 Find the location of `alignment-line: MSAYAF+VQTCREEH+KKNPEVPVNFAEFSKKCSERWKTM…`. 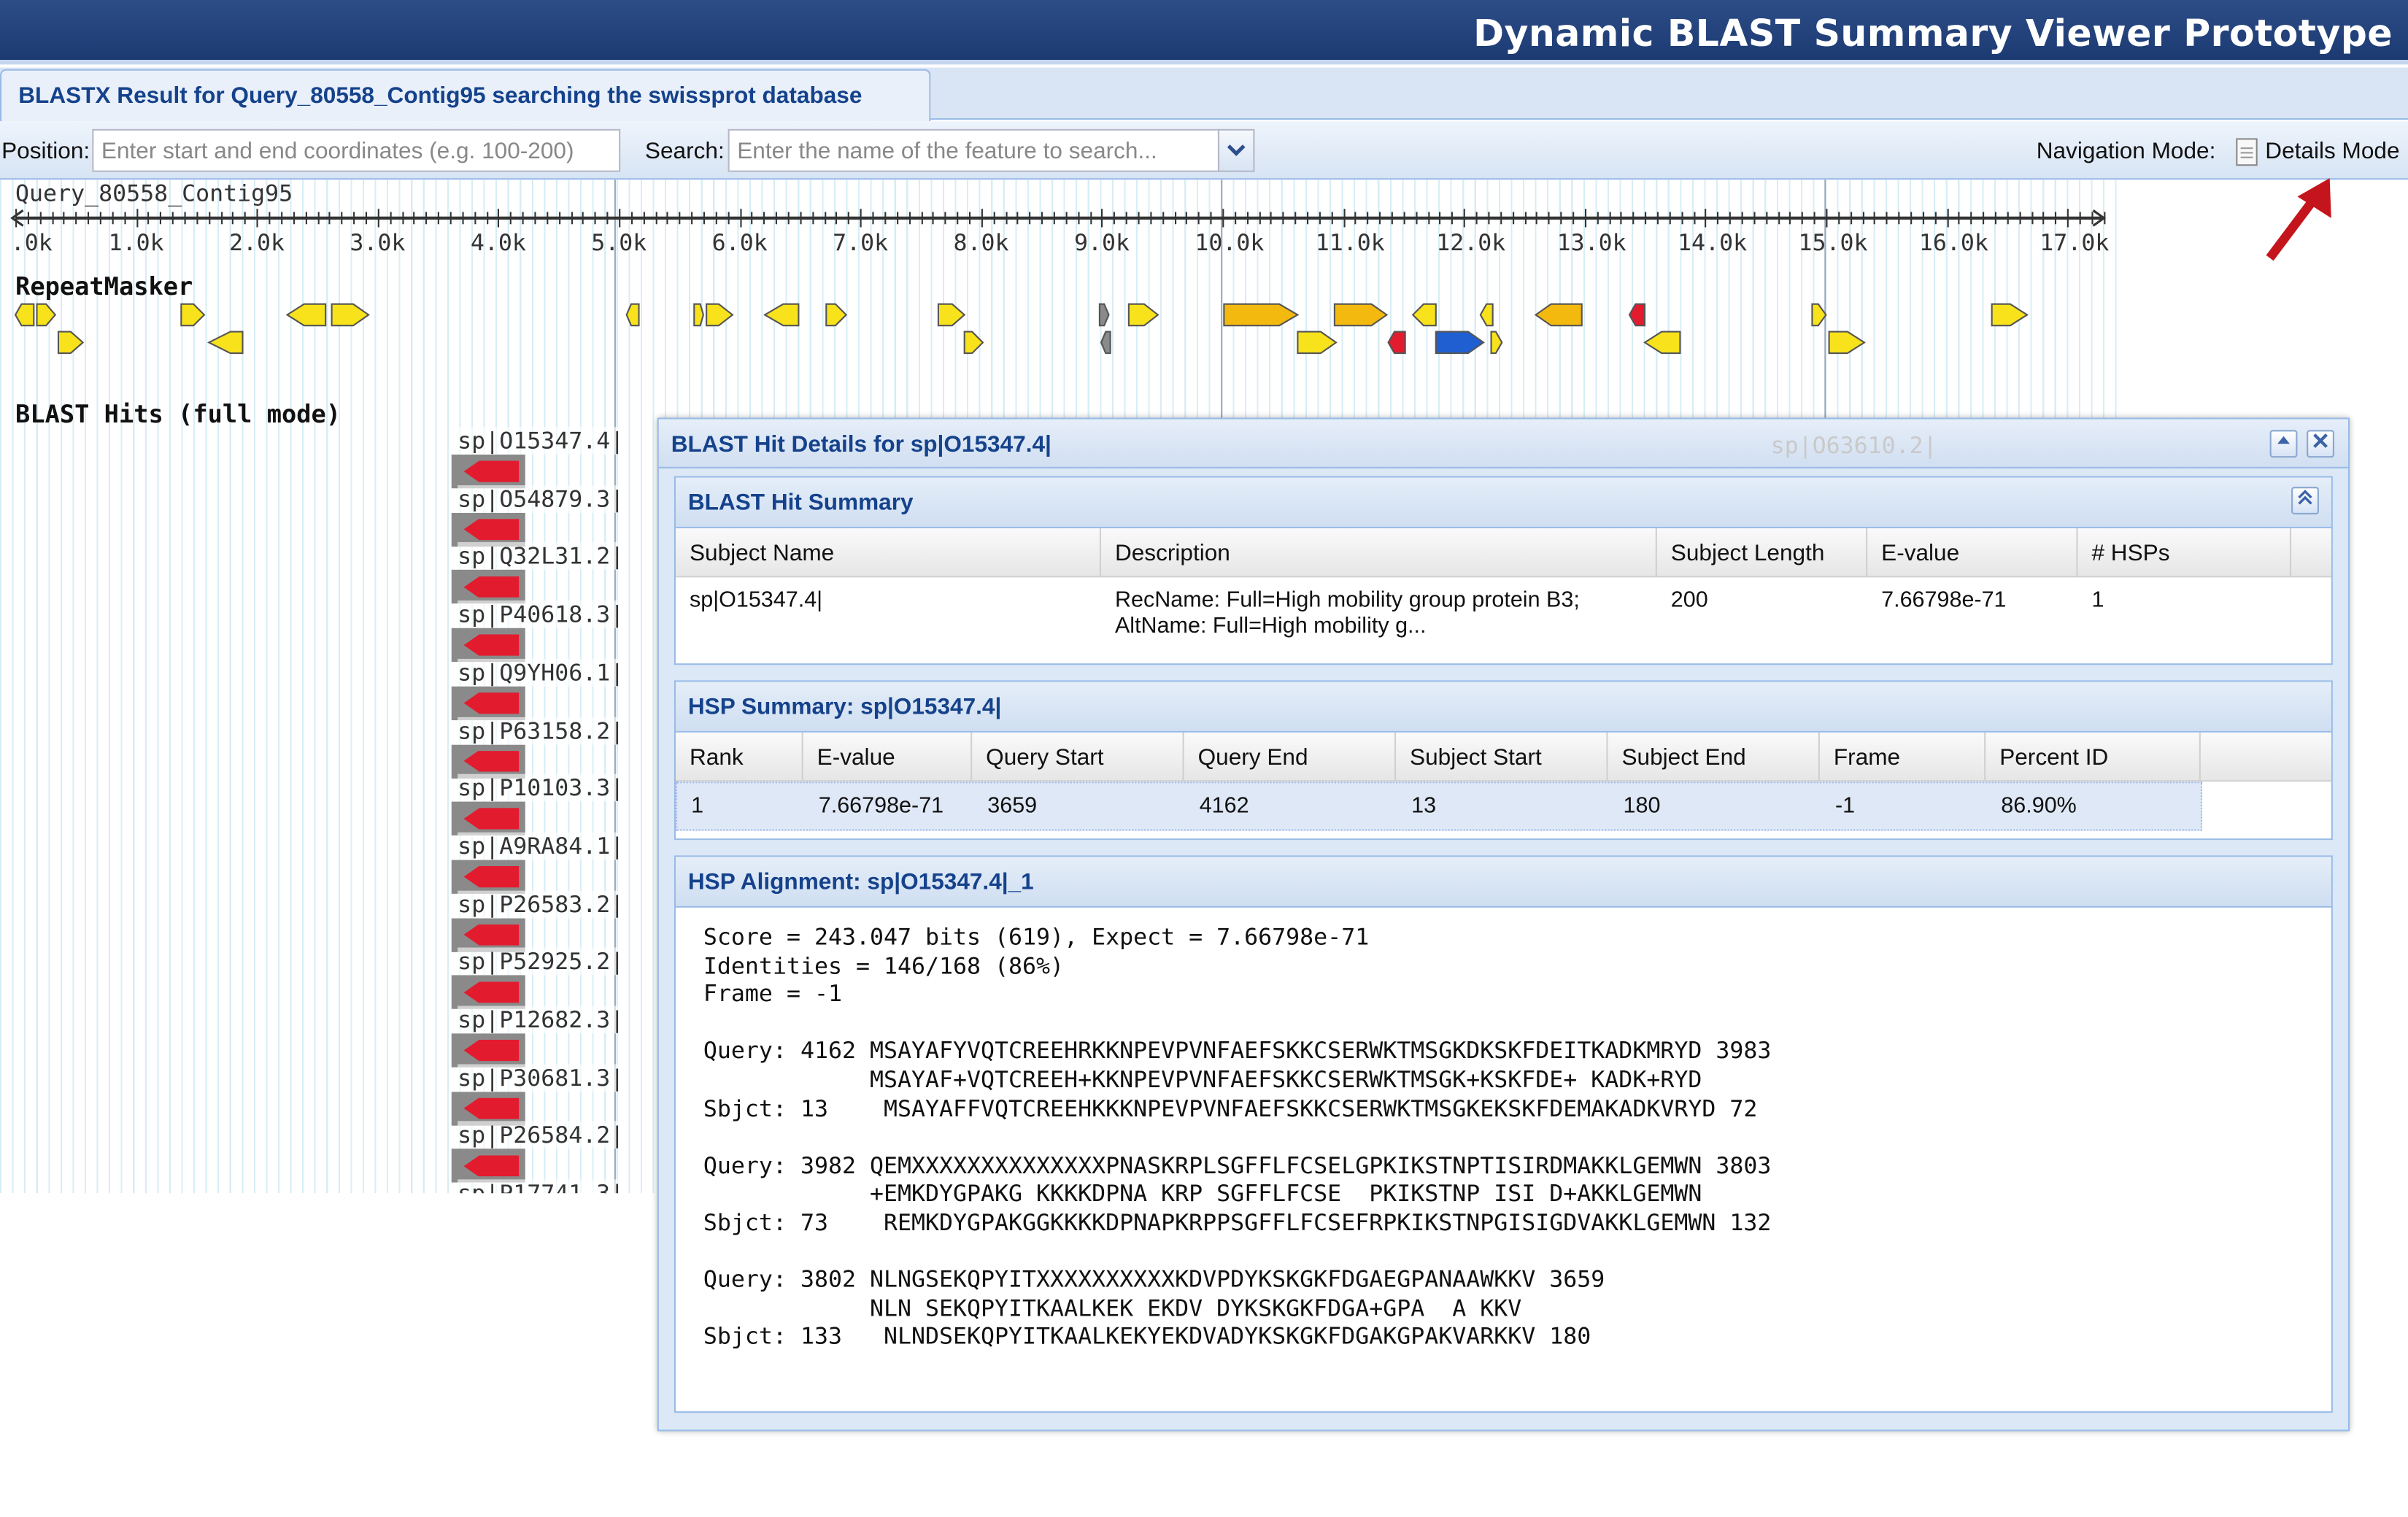

alignment-line: MSAYAF+VQTCREEH+KKNPEVPVNFAEFSKKCSERWKTM… is located at coordinates (1202, 1079).